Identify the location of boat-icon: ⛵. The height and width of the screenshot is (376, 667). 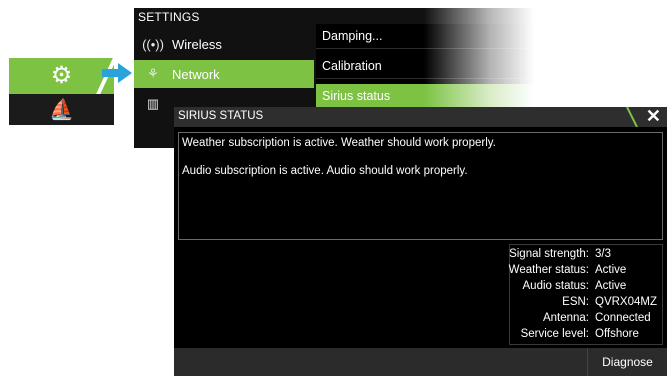
(61, 110).